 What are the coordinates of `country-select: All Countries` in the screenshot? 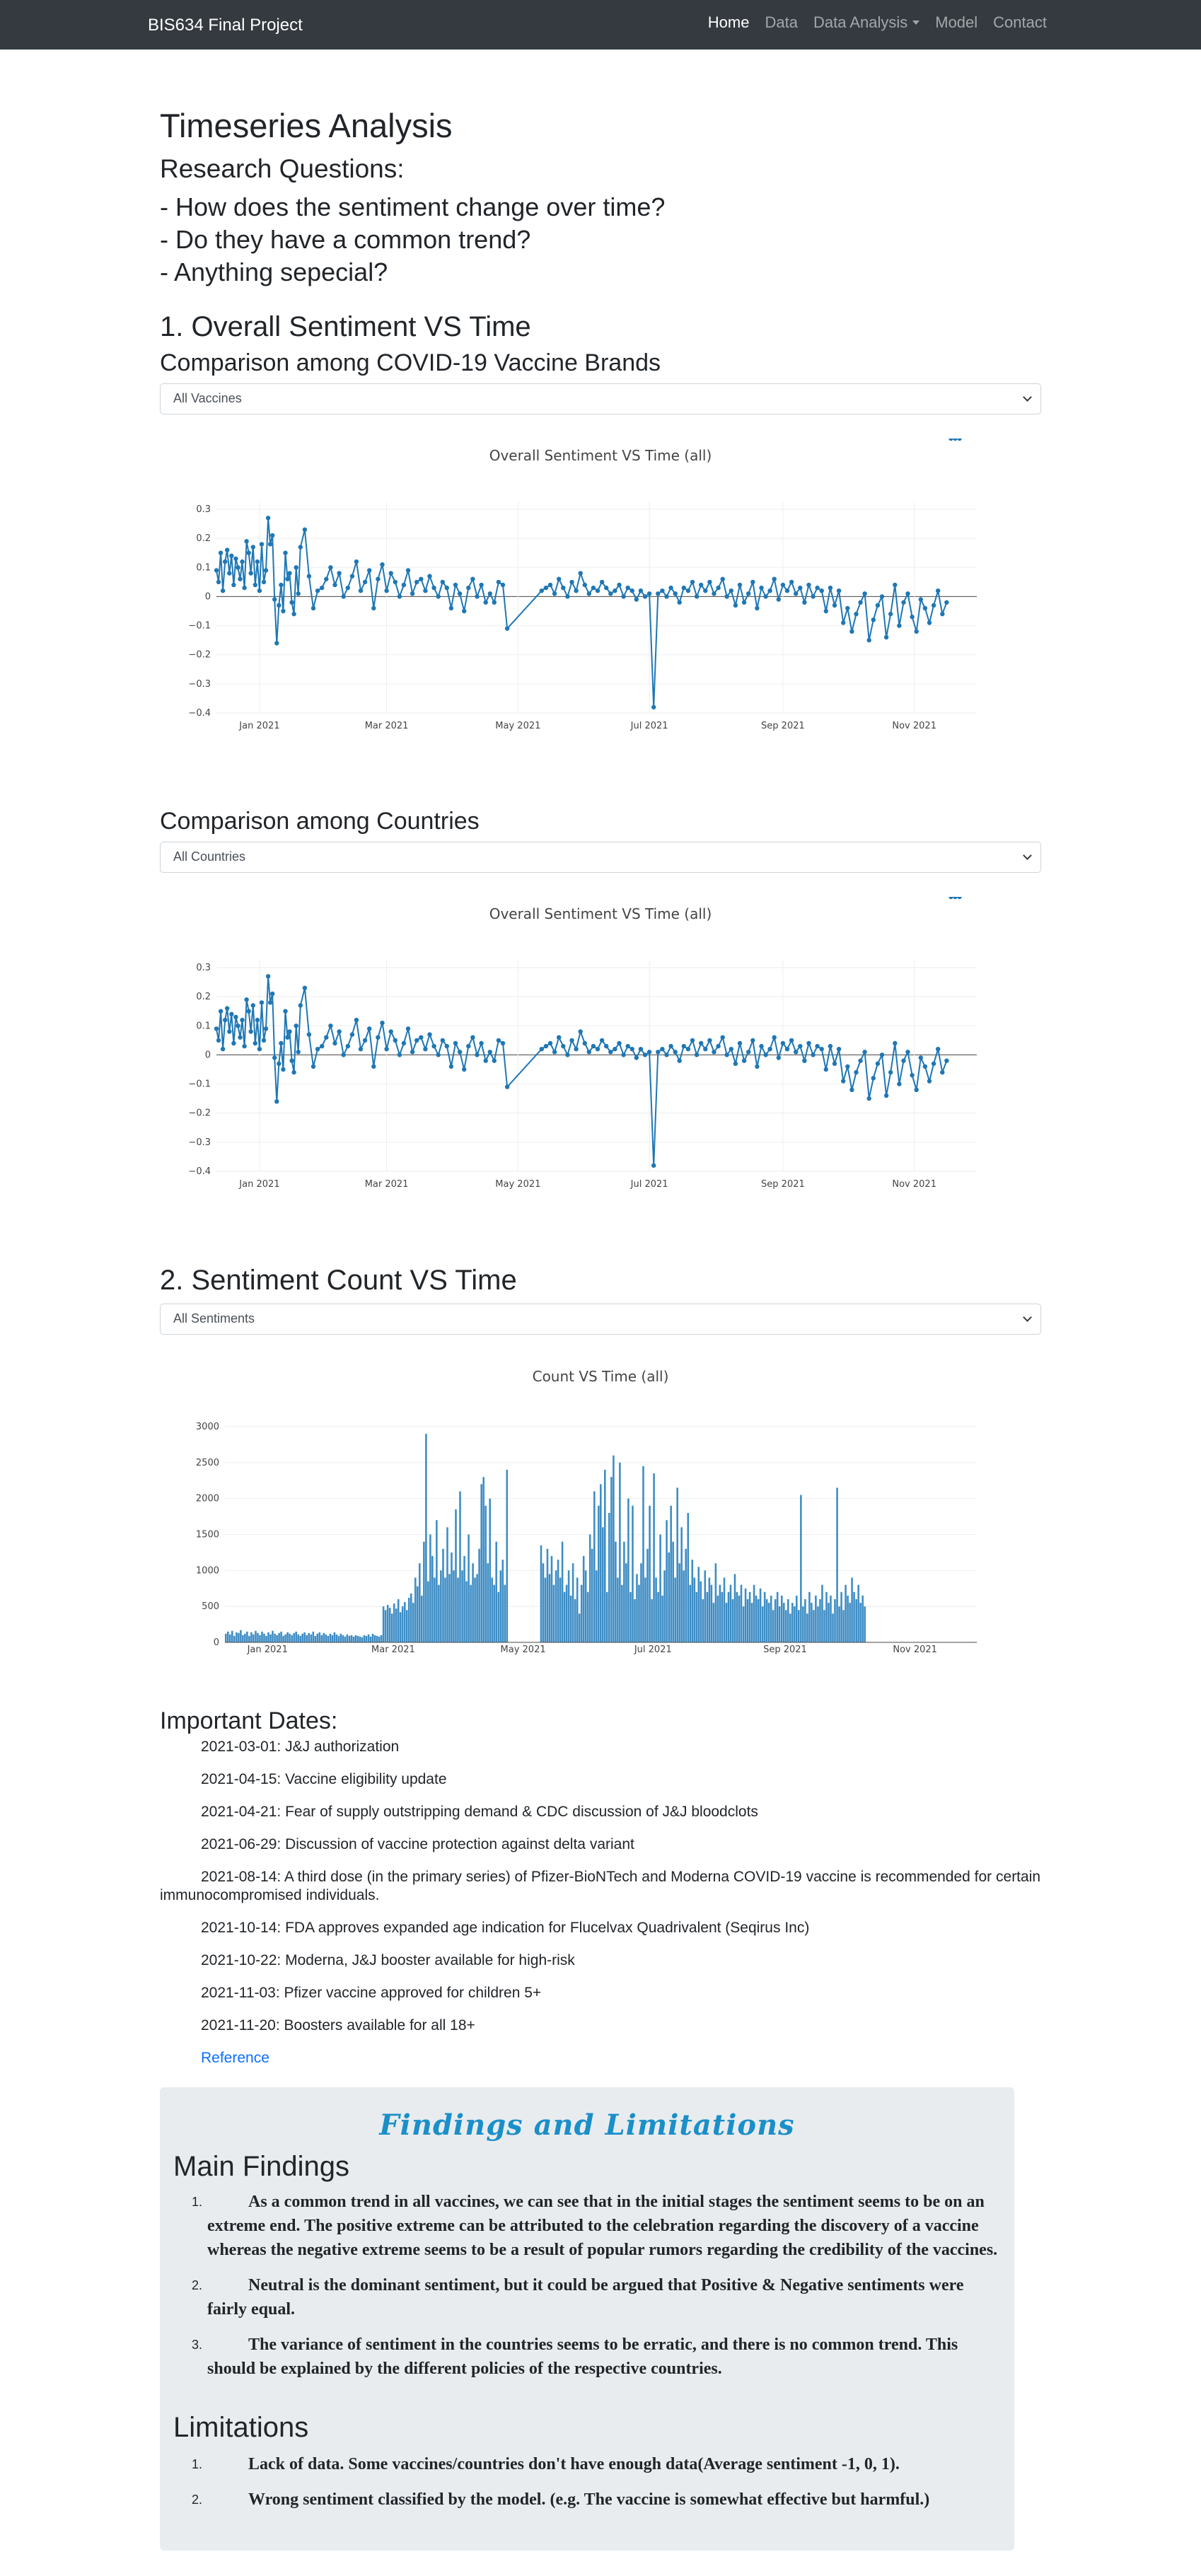 It's located at (600, 857).